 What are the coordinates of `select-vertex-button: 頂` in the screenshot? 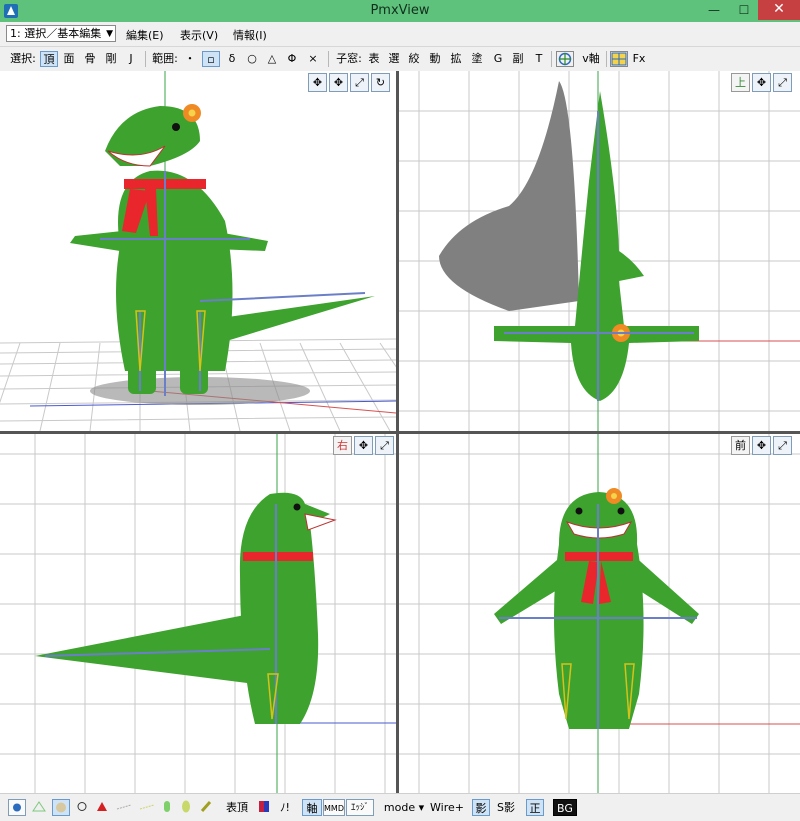 It's located at (49, 59).